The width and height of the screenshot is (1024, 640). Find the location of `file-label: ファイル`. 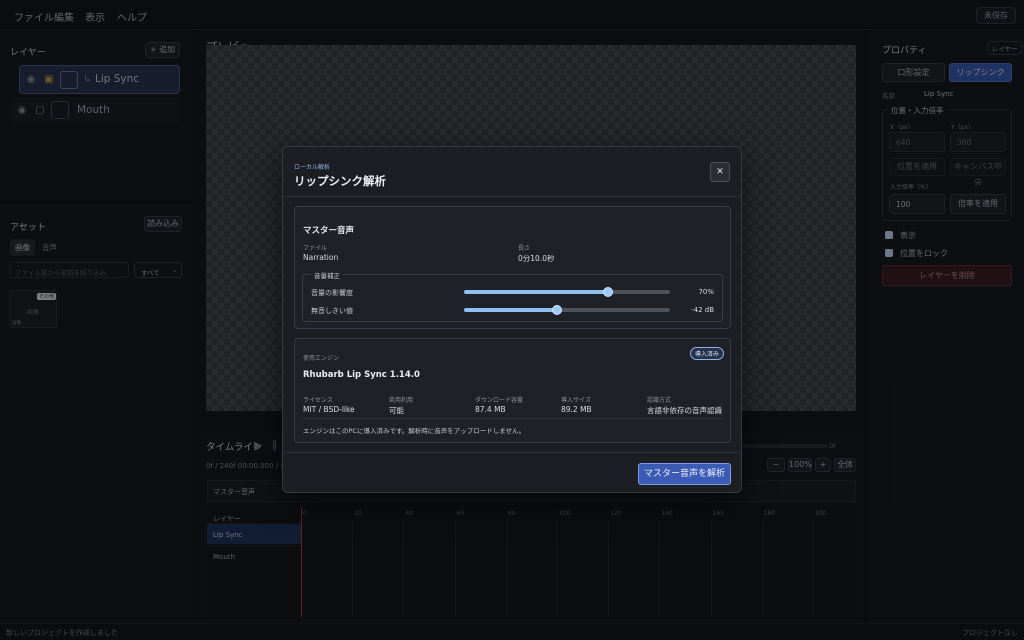

file-label: ファイル is located at coordinates (315, 248).